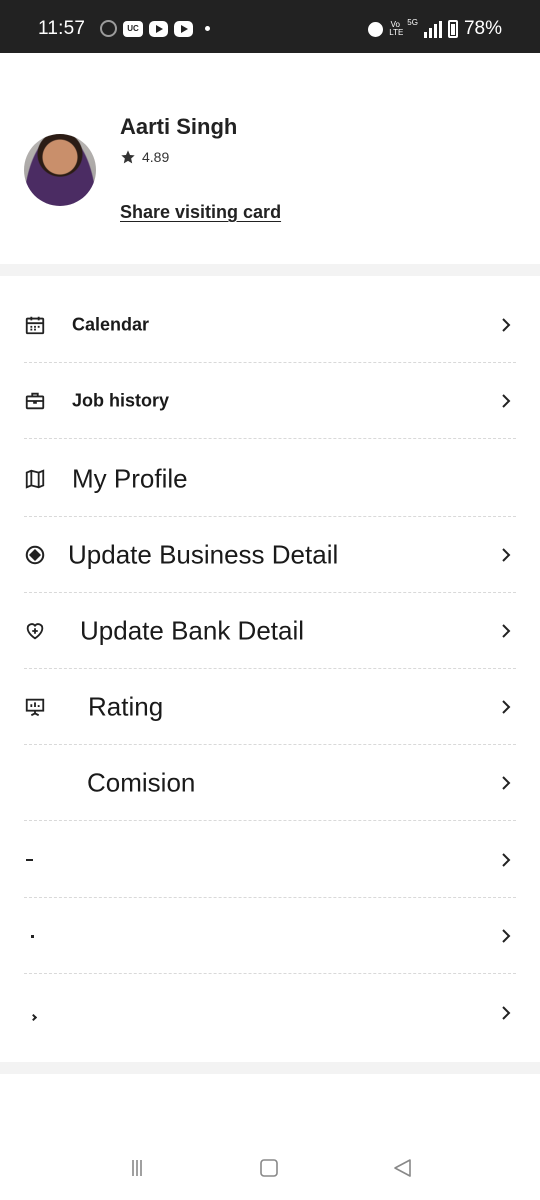 The width and height of the screenshot is (540, 1200). What do you see at coordinates (200, 212) in the screenshot?
I see `share-visiting-card-link: Share visiting card` at bounding box center [200, 212].